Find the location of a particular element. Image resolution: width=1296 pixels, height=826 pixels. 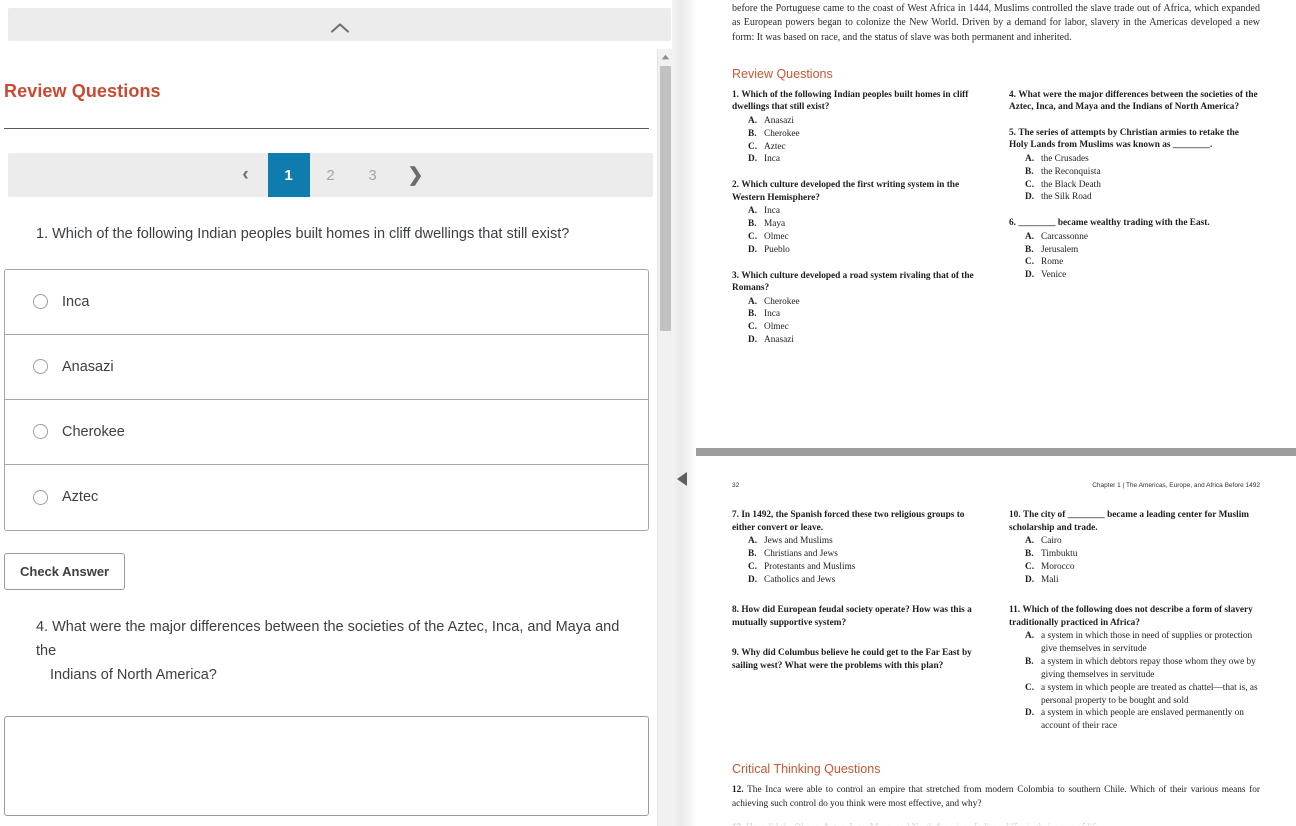

book-choice: C. the Black Death is located at coordinates (1142, 185).